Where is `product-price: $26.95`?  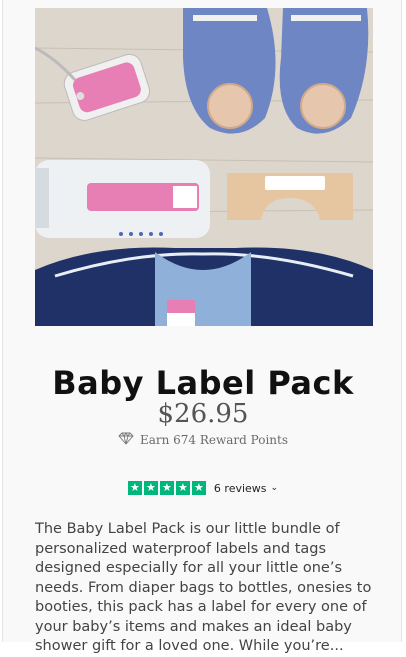 product-price: $26.95 is located at coordinates (203, 414).